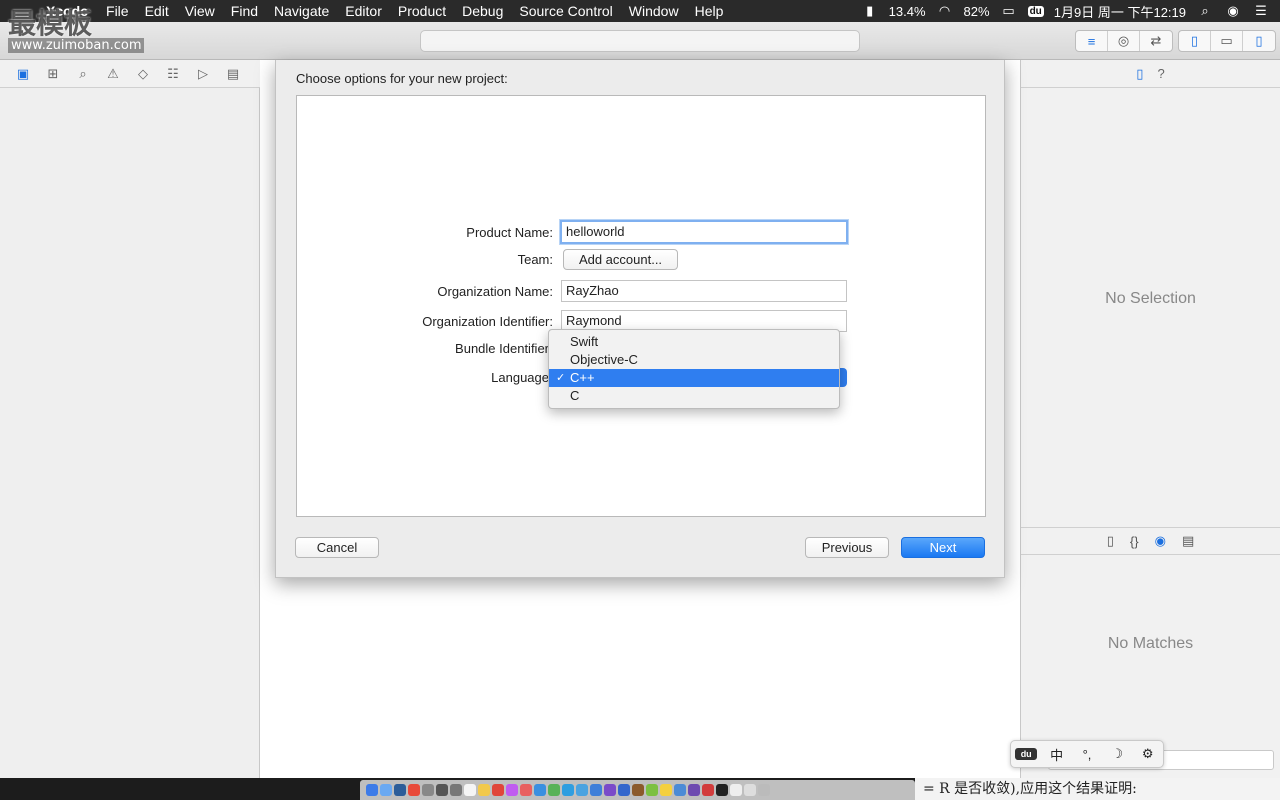 The height and width of the screenshot is (800, 1280). I want to click on clock: 1月9日 周一 下午12:19, so click(1120, 11).